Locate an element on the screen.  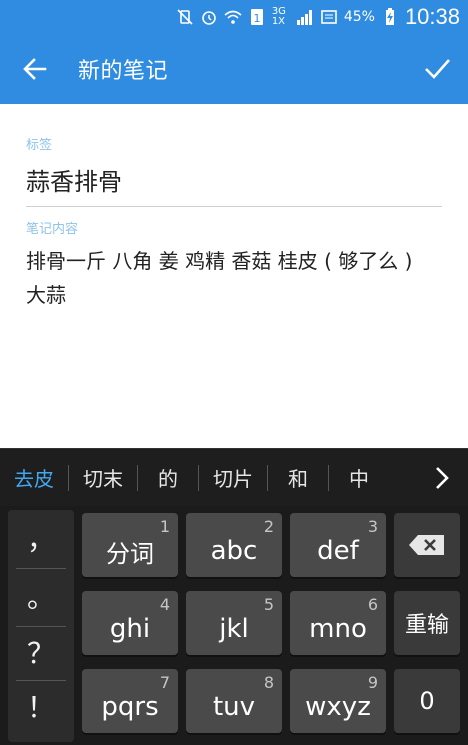
wifi-icon is located at coordinates (233, 17).